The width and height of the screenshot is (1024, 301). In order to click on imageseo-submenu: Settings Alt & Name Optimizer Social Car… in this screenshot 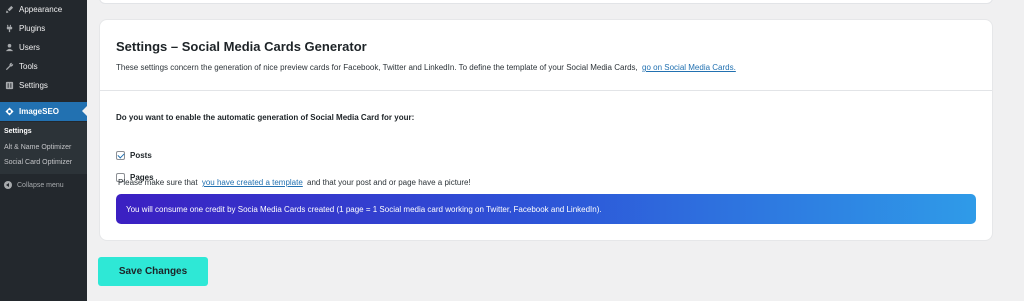, I will do `click(43, 148)`.